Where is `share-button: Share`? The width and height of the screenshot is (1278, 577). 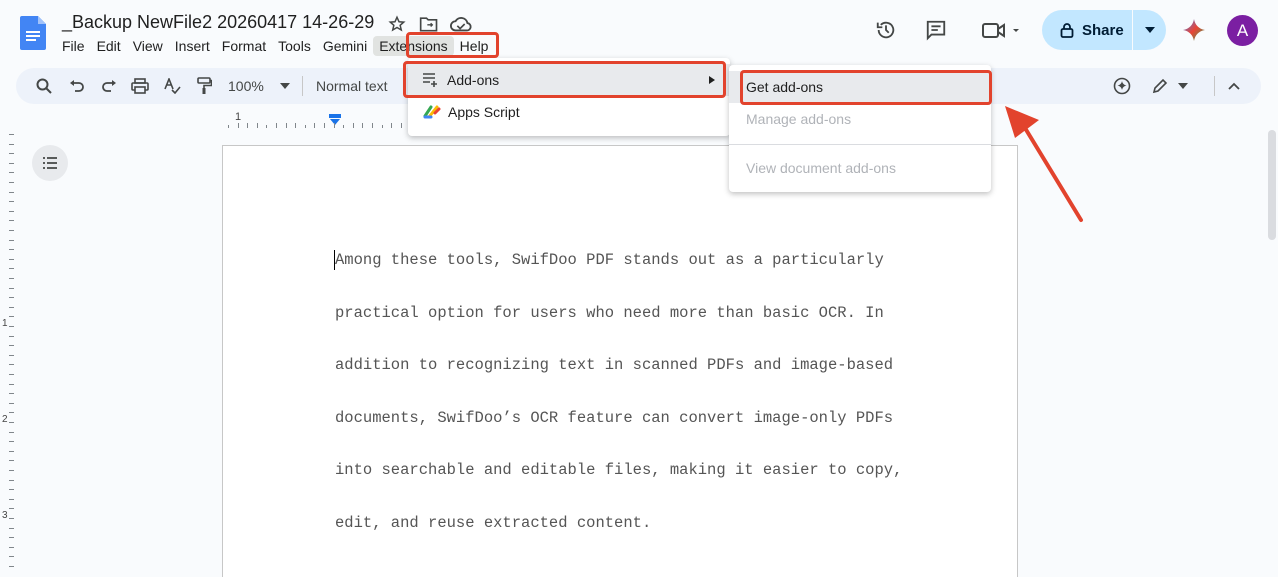
share-button: Share is located at coordinates (1087, 30).